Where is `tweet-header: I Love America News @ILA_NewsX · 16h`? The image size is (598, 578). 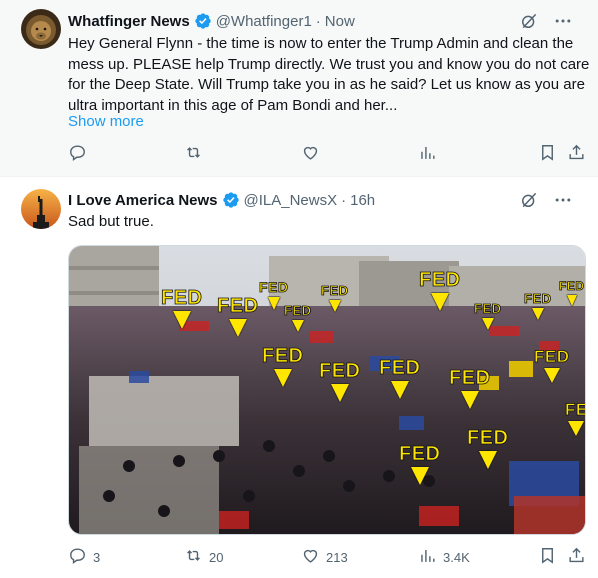
tweet-header: I Love America News @ILA_NewsX · 16h is located at coordinates (327, 200).